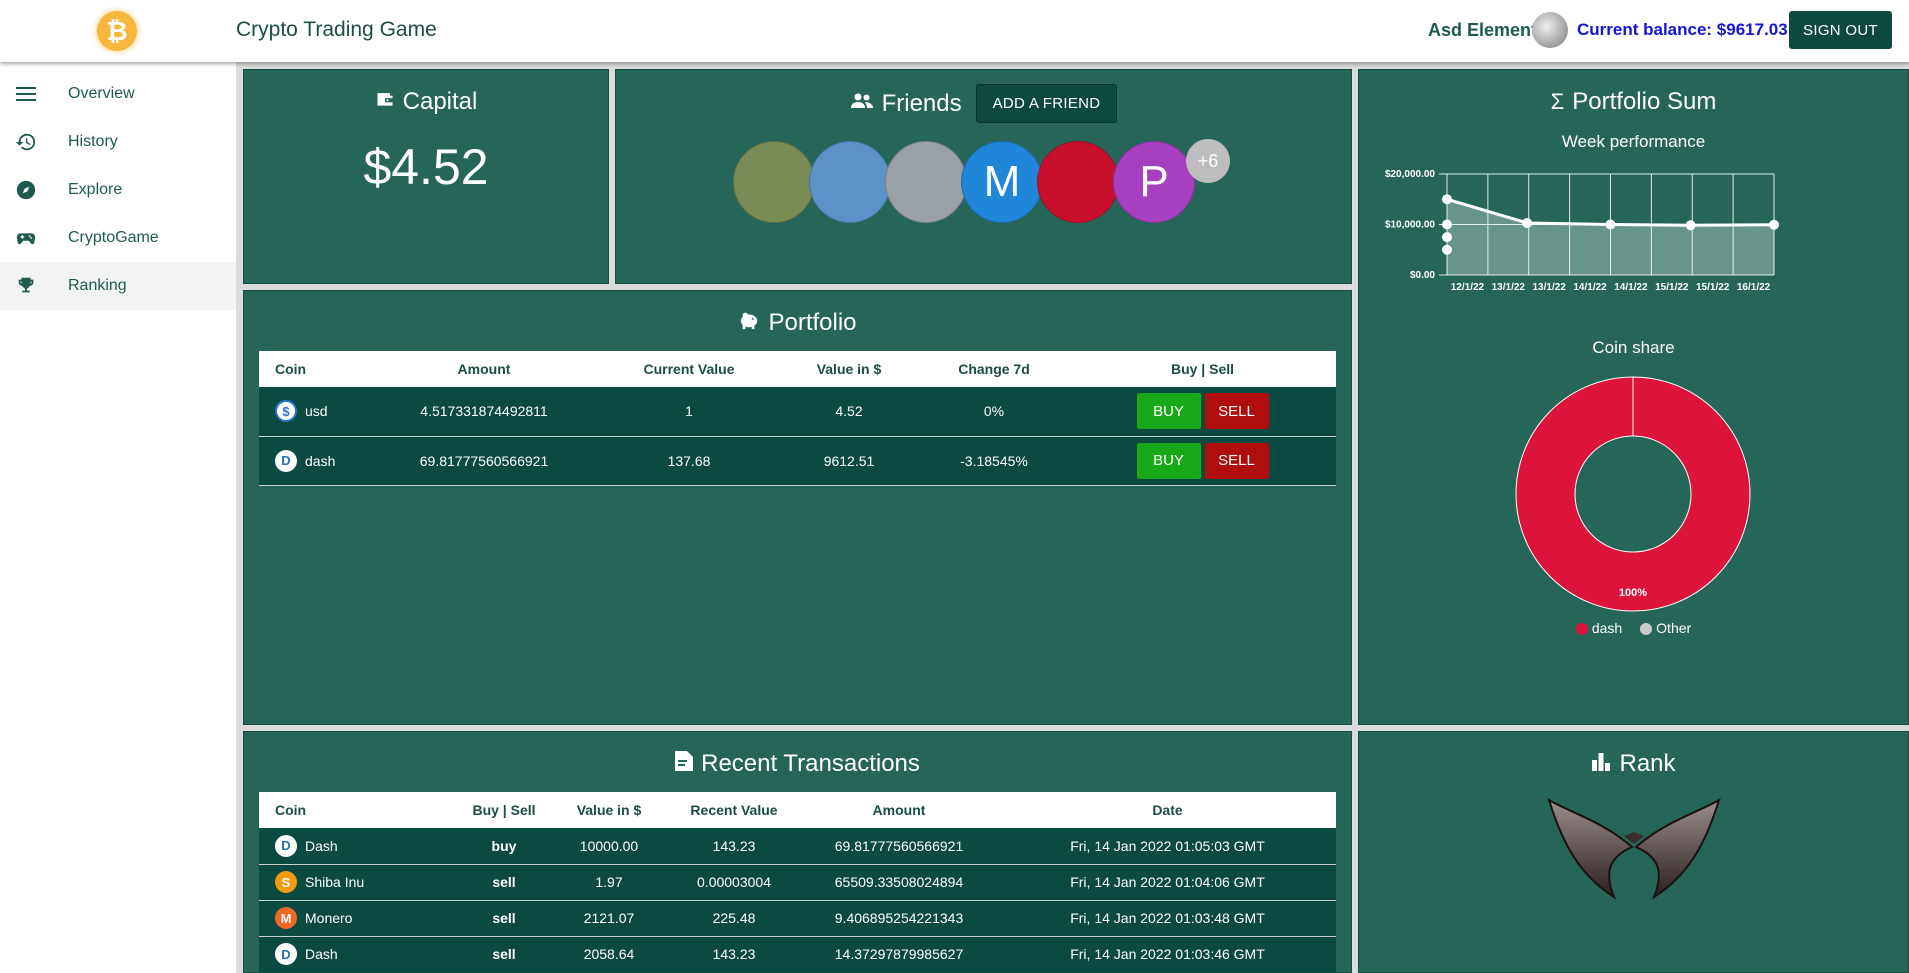 Image resolution: width=1909 pixels, height=973 pixels. I want to click on trophy-icon, so click(26, 286).